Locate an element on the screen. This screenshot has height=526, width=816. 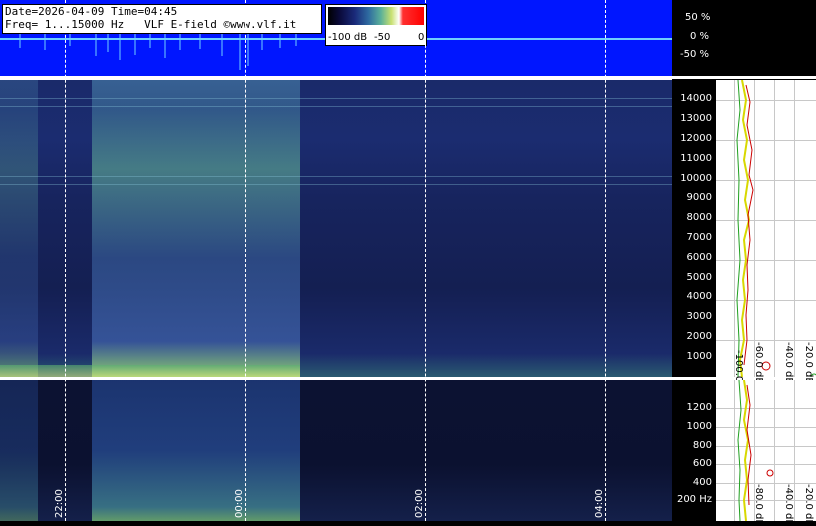
colorbar-label-min: -100 dB is located at coordinates (348, 37).